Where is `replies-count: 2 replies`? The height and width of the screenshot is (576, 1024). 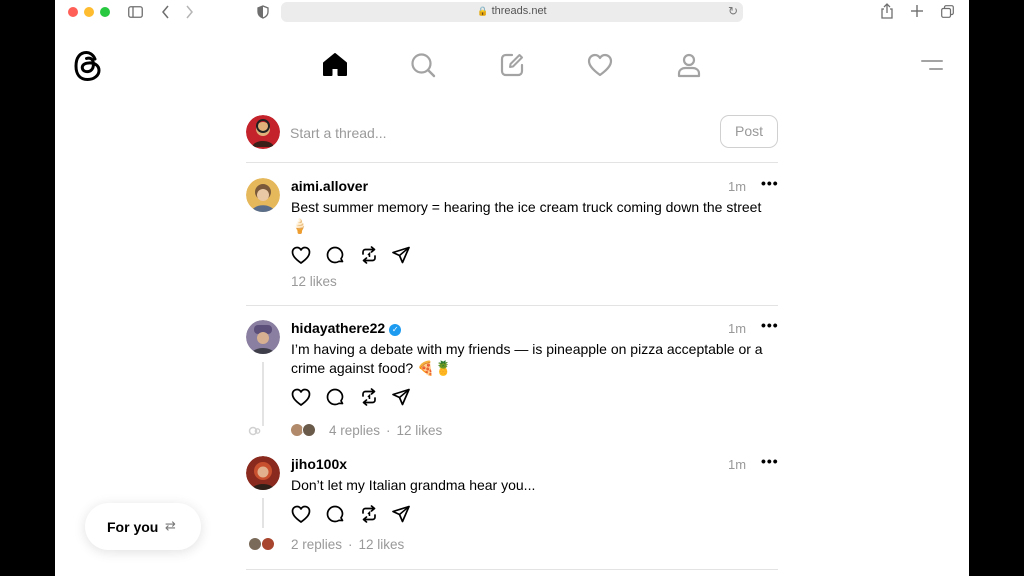
replies-count: 2 replies is located at coordinates (316, 544).